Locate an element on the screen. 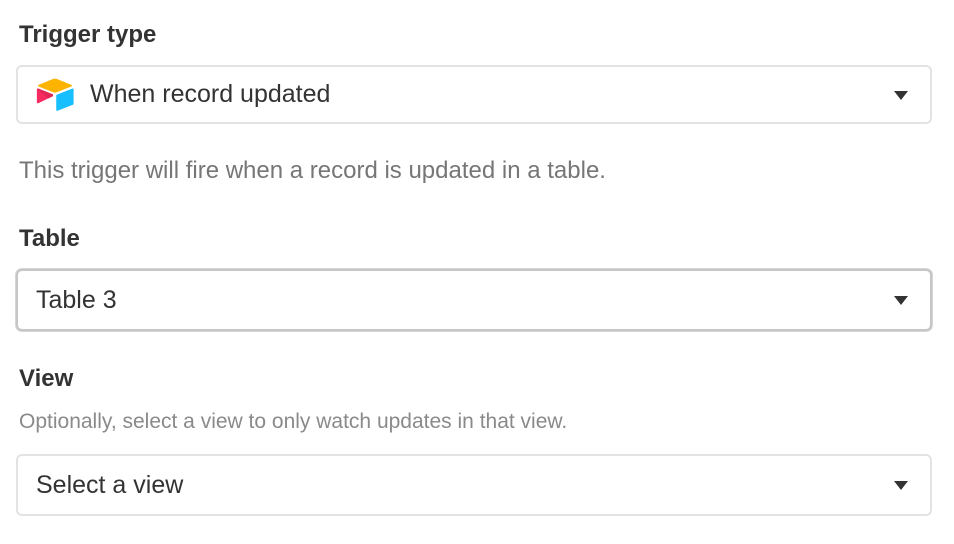 The width and height of the screenshot is (954, 544). trigger-type-select: When record updated is located at coordinates (474, 94).